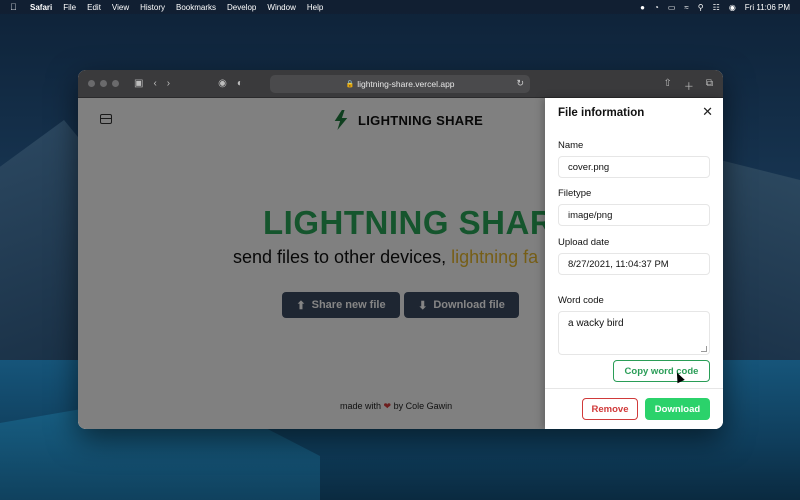 The height and width of the screenshot is (500, 800). What do you see at coordinates (701, 7) in the screenshot?
I see `search-icon: ⚲` at bounding box center [701, 7].